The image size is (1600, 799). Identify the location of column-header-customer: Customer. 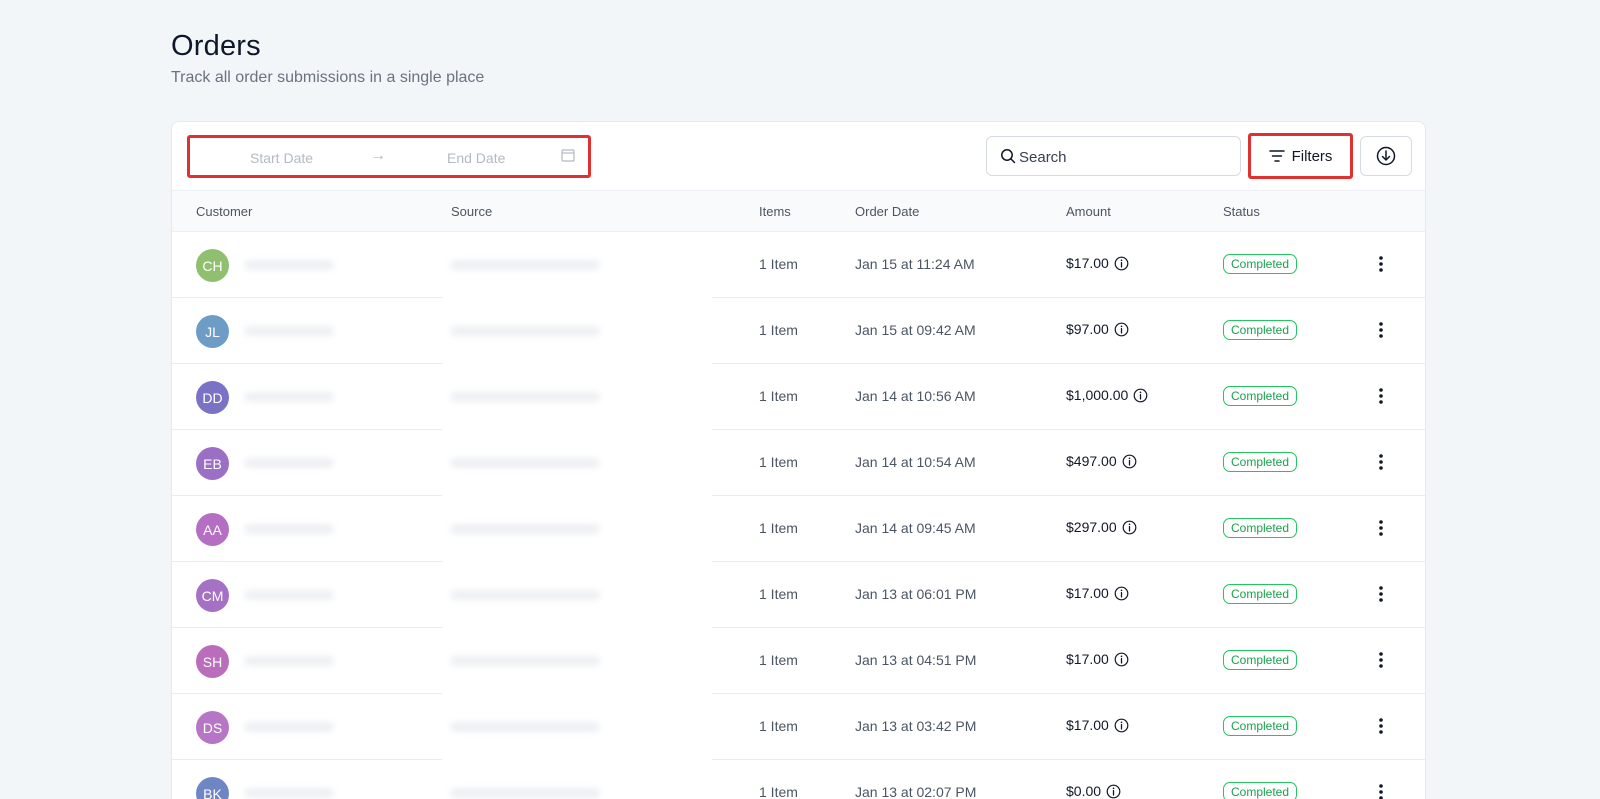
(224, 211).